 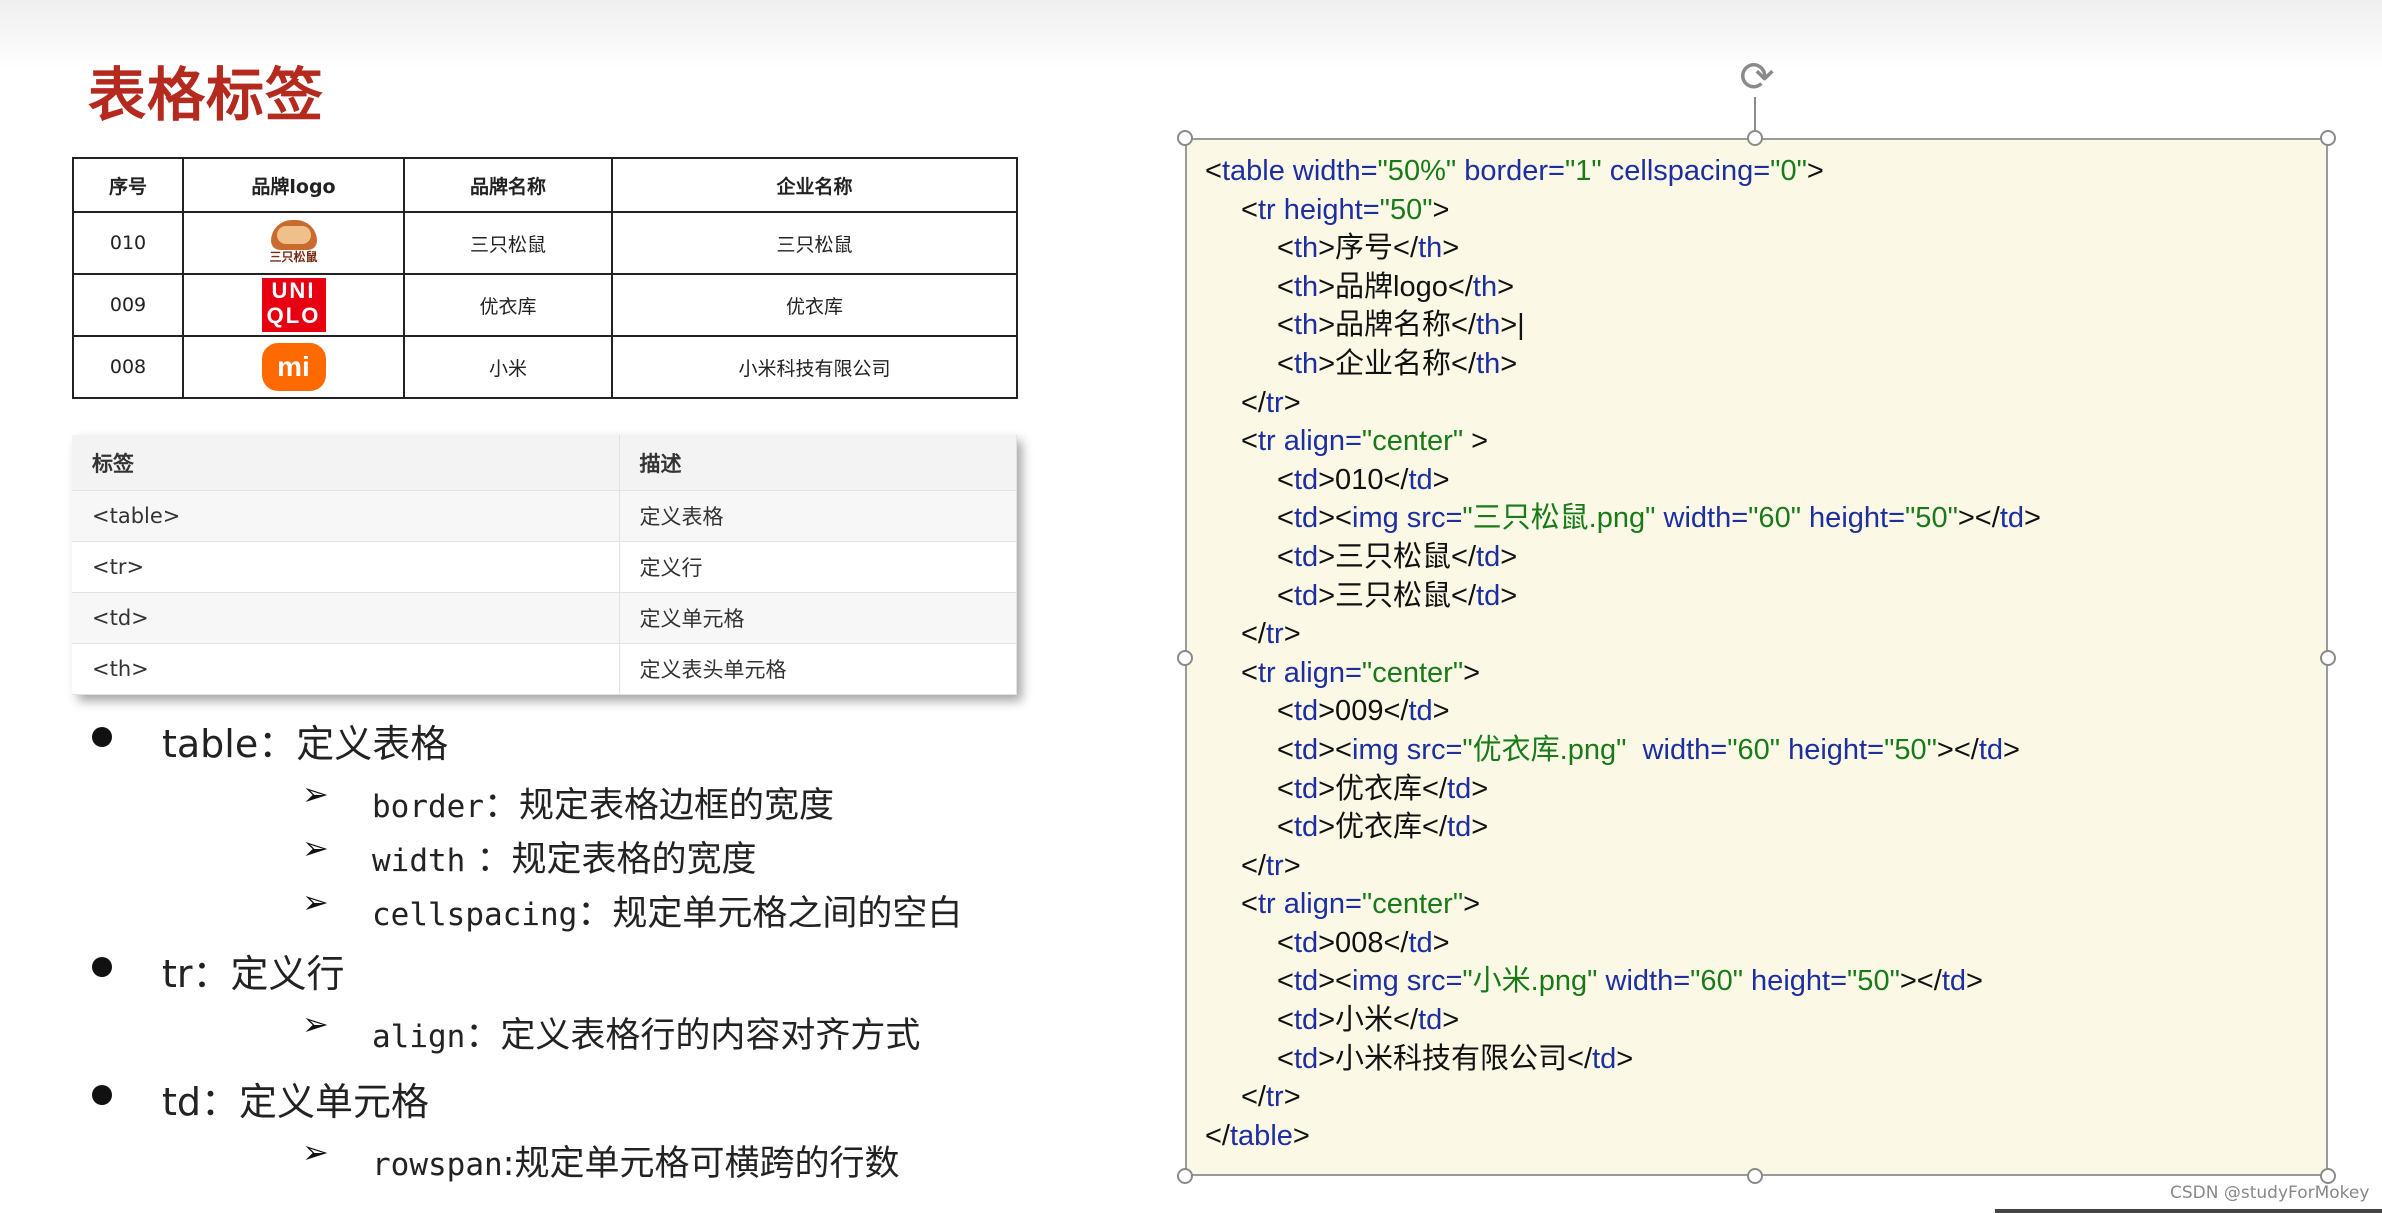 I want to click on row-id: 009, so click(x=128, y=305).